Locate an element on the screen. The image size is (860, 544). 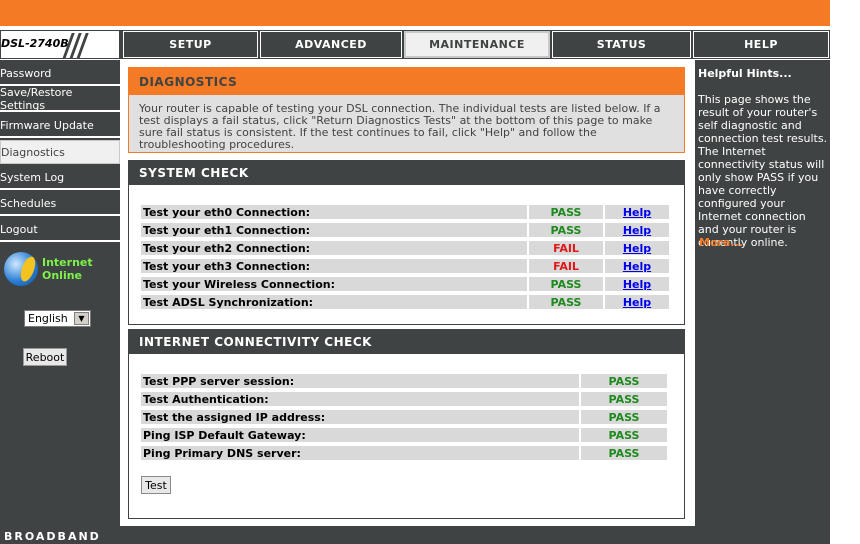
table-row: Ping Primary DNS server: PASS is located at coordinates (405, 454).